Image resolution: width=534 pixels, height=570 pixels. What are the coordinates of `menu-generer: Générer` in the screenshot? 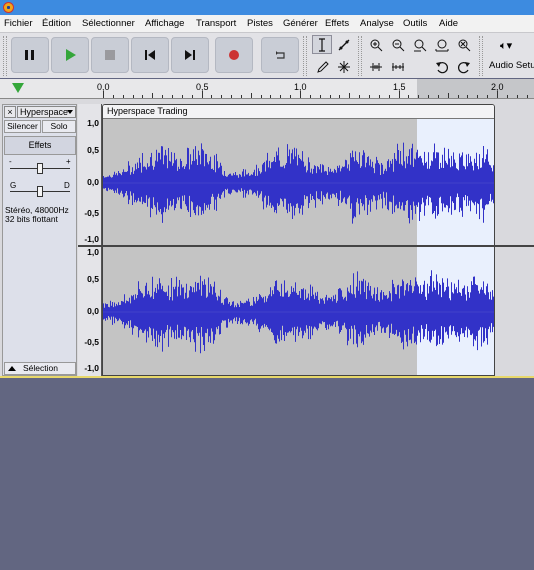 It's located at (300, 23).